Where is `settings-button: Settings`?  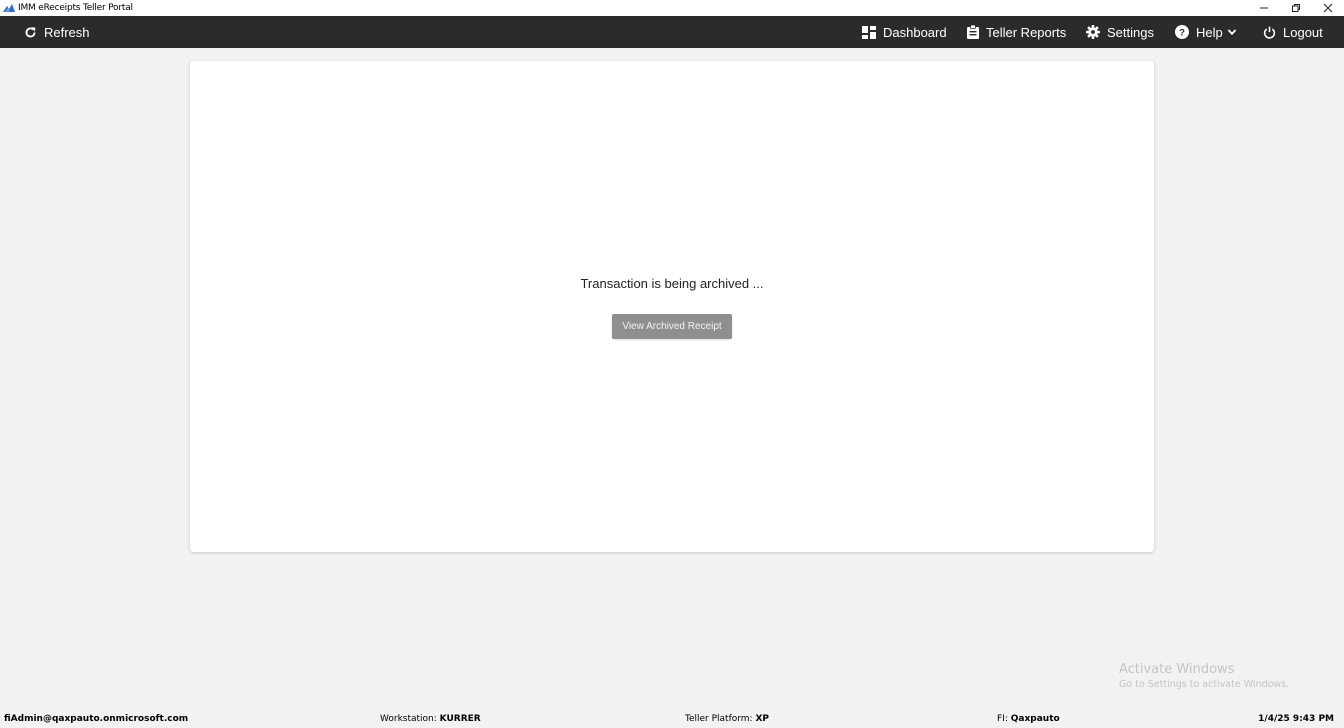 settings-button: Settings is located at coordinates (1120, 32).